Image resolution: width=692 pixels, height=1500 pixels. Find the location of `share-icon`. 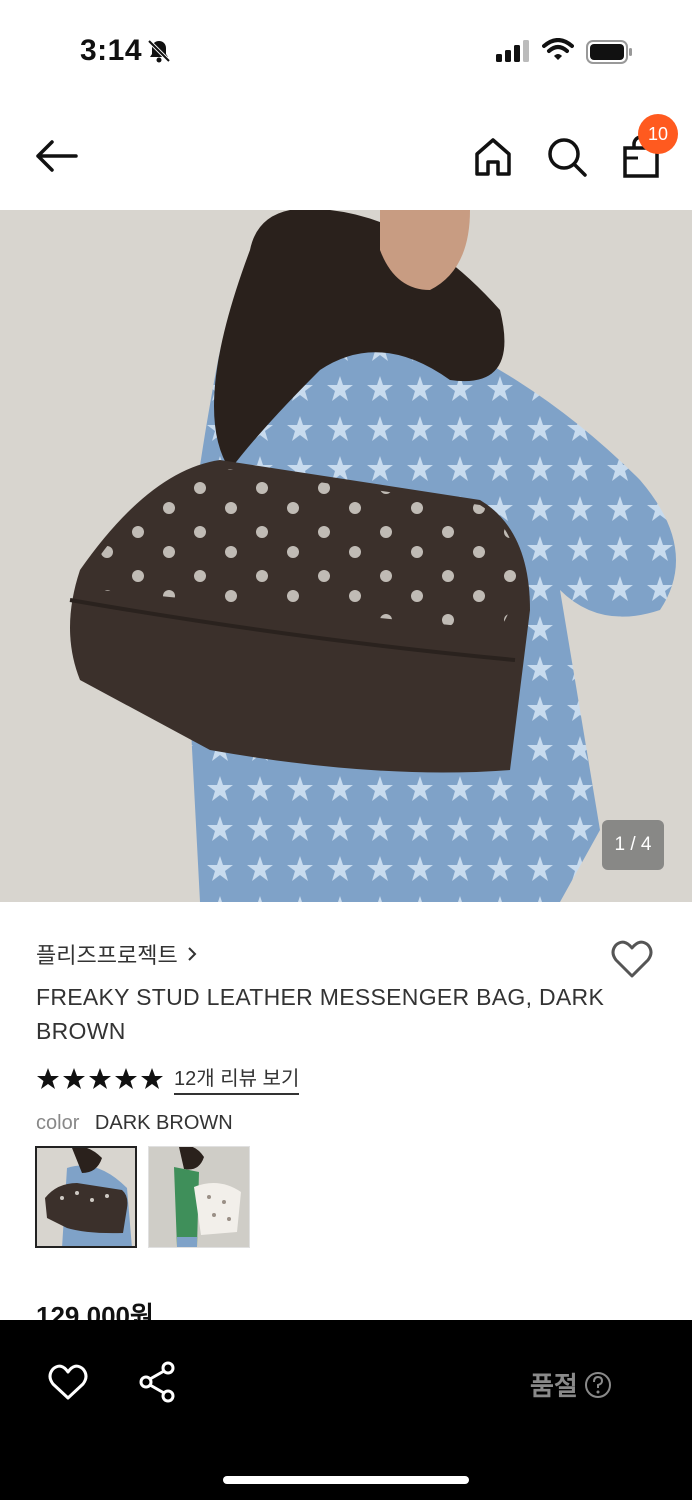

share-icon is located at coordinates (157, 1382).